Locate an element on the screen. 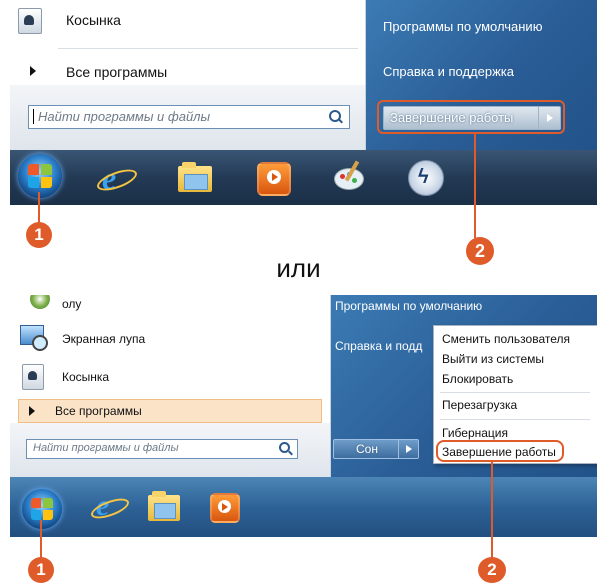  paint-icon is located at coordinates (348, 176).